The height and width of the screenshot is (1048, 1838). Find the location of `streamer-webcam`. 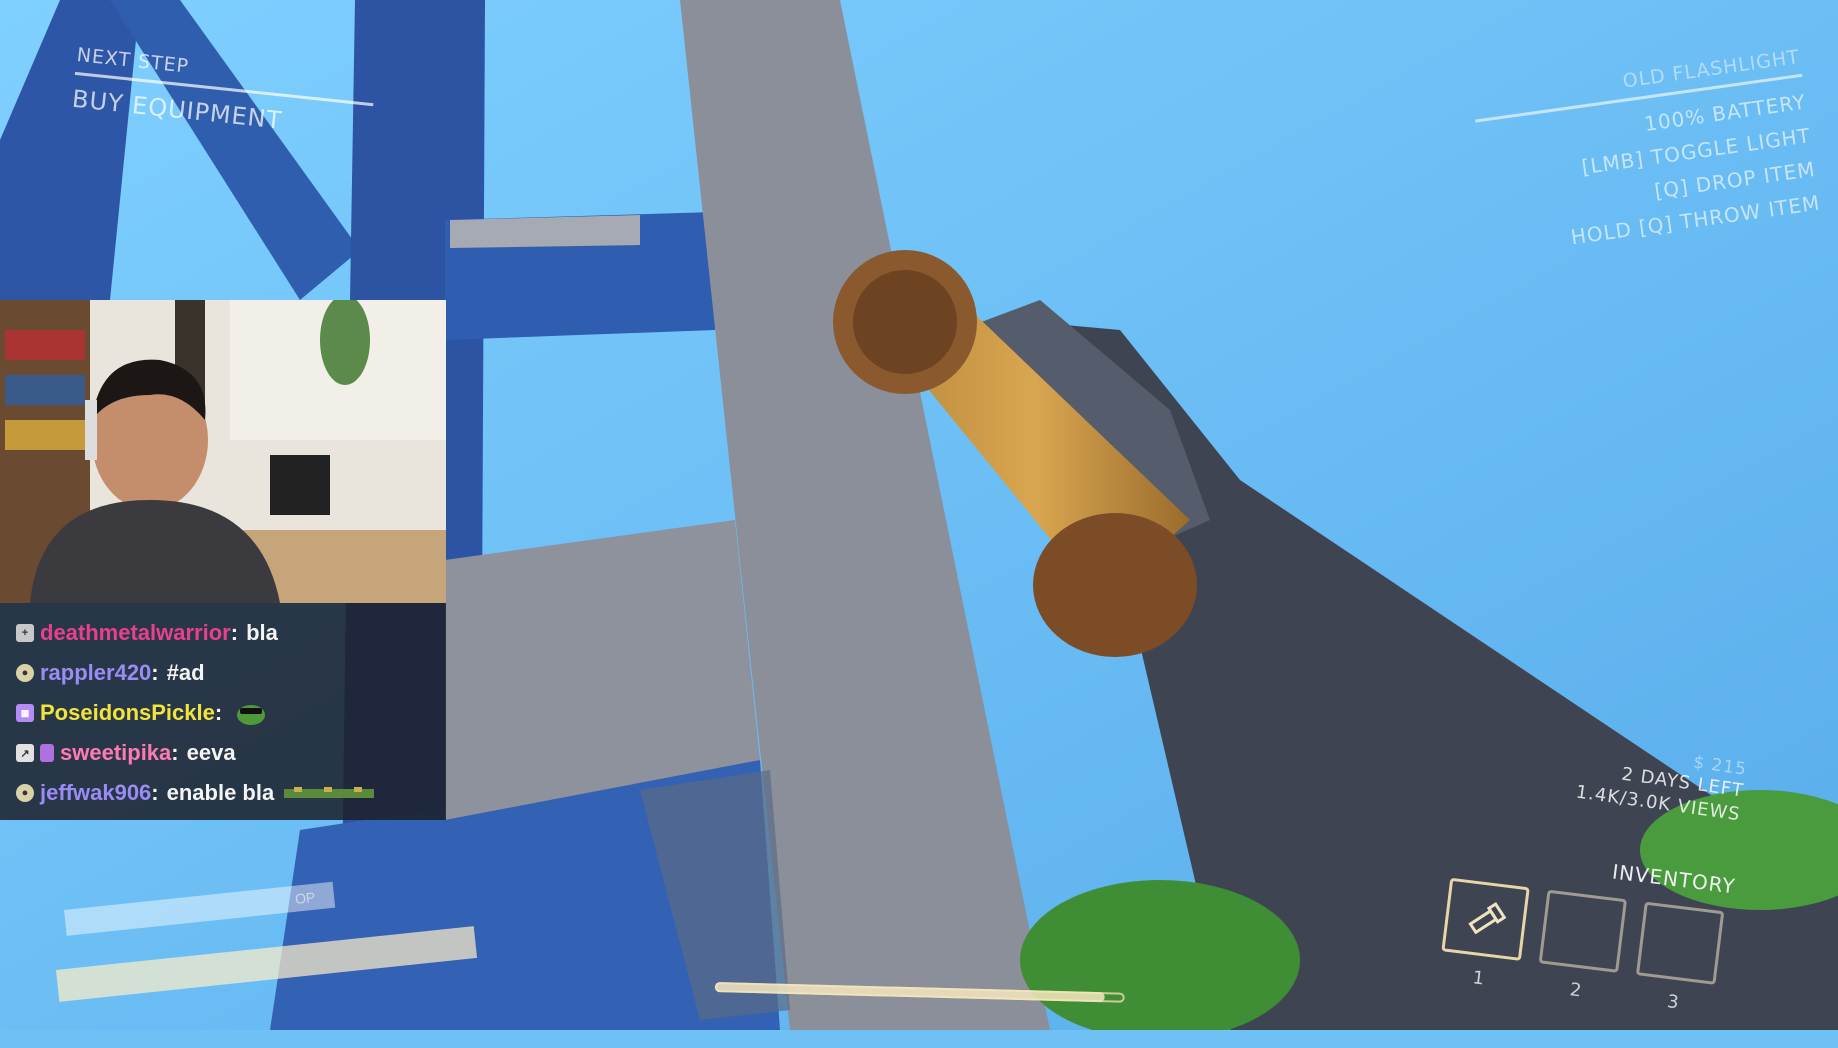

streamer-webcam is located at coordinates (223, 451).